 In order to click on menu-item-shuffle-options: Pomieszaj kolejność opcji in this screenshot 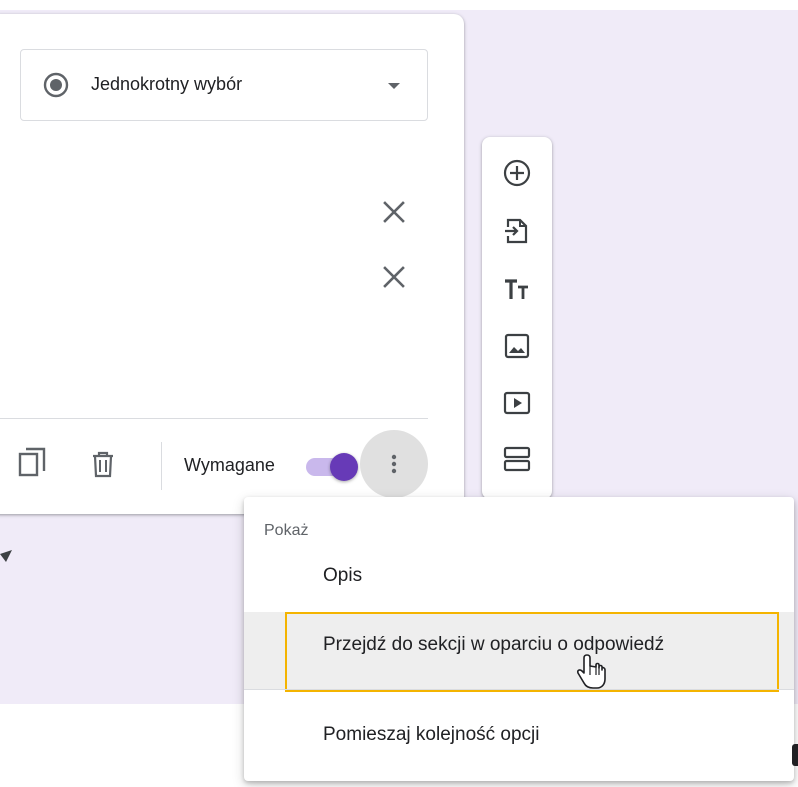, I will do `click(519, 736)`.